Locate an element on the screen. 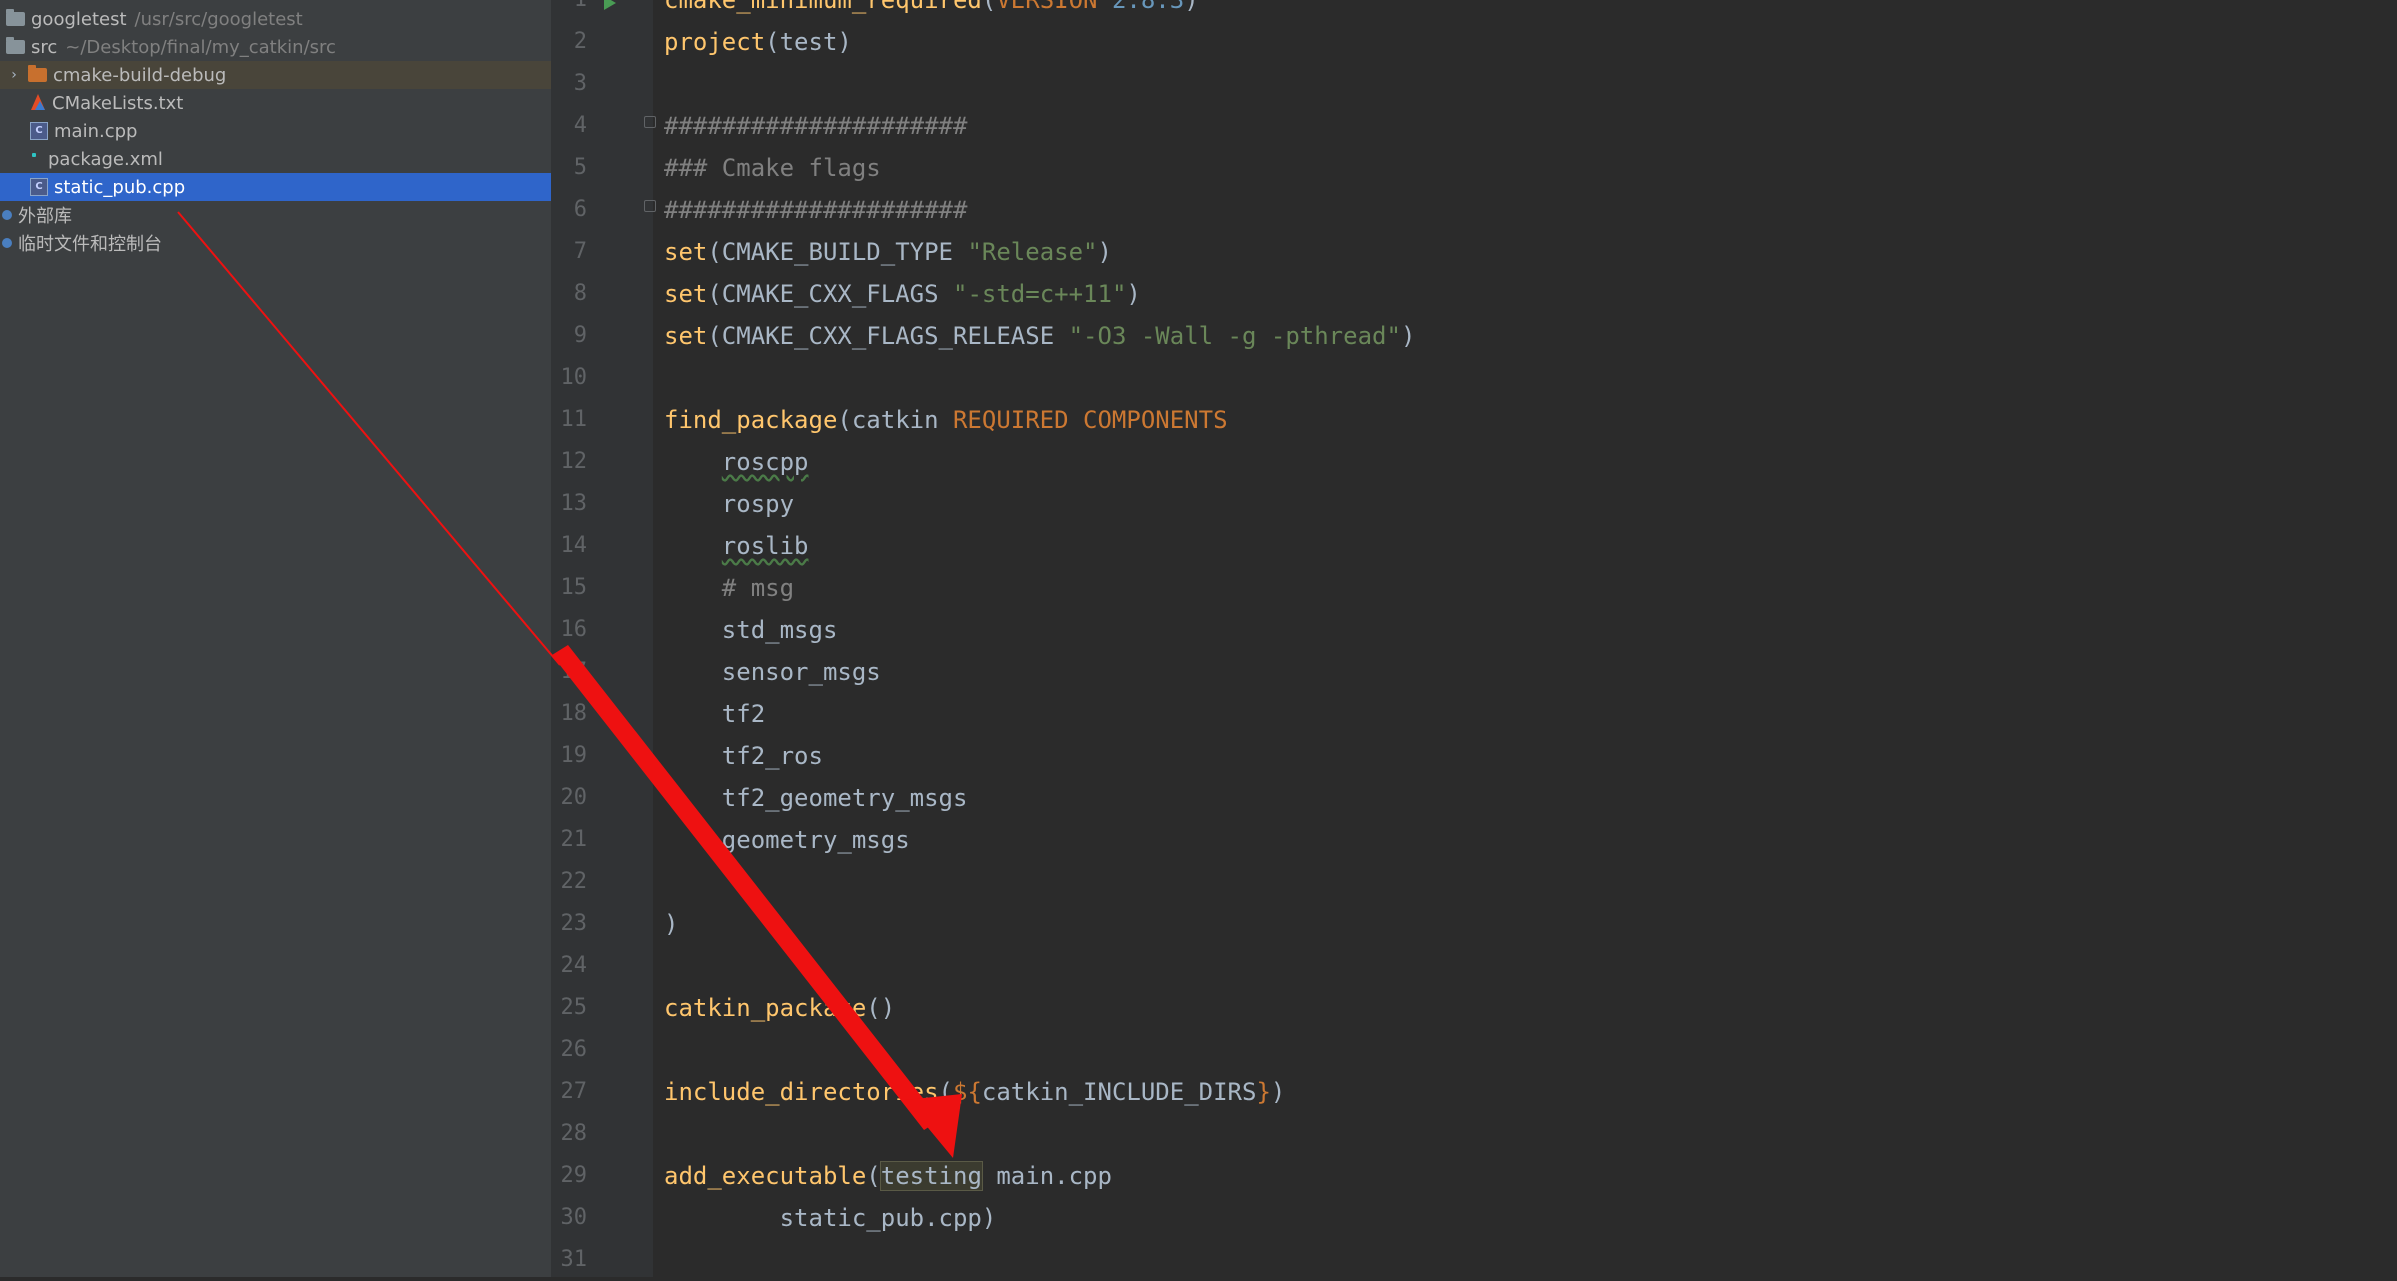 This screenshot has height=1281, width=2397. code-line: cmake_minimum_required(VERSION 2.8.3) is located at coordinates (931, 10).